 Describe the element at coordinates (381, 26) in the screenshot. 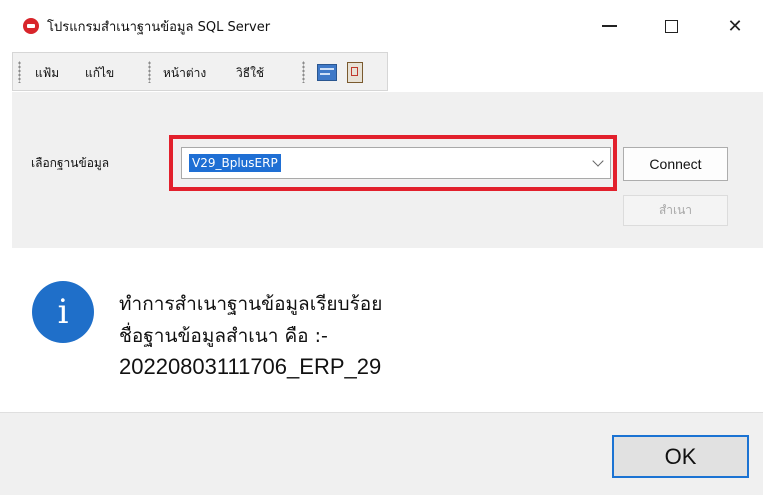

I see `title-bar: โปรแกรมสำเนาฐานข้อมูล SQL Server ✕` at that location.